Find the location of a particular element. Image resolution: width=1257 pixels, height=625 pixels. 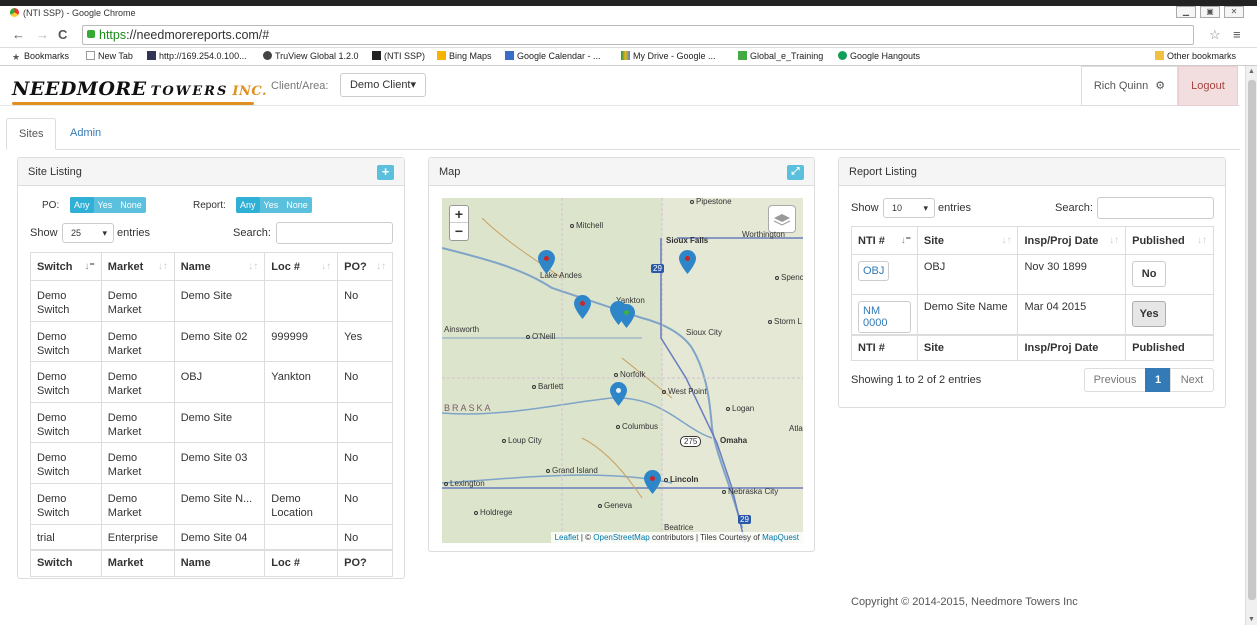

bookmark-item: Global_e_Training is located at coordinates (780, 56).